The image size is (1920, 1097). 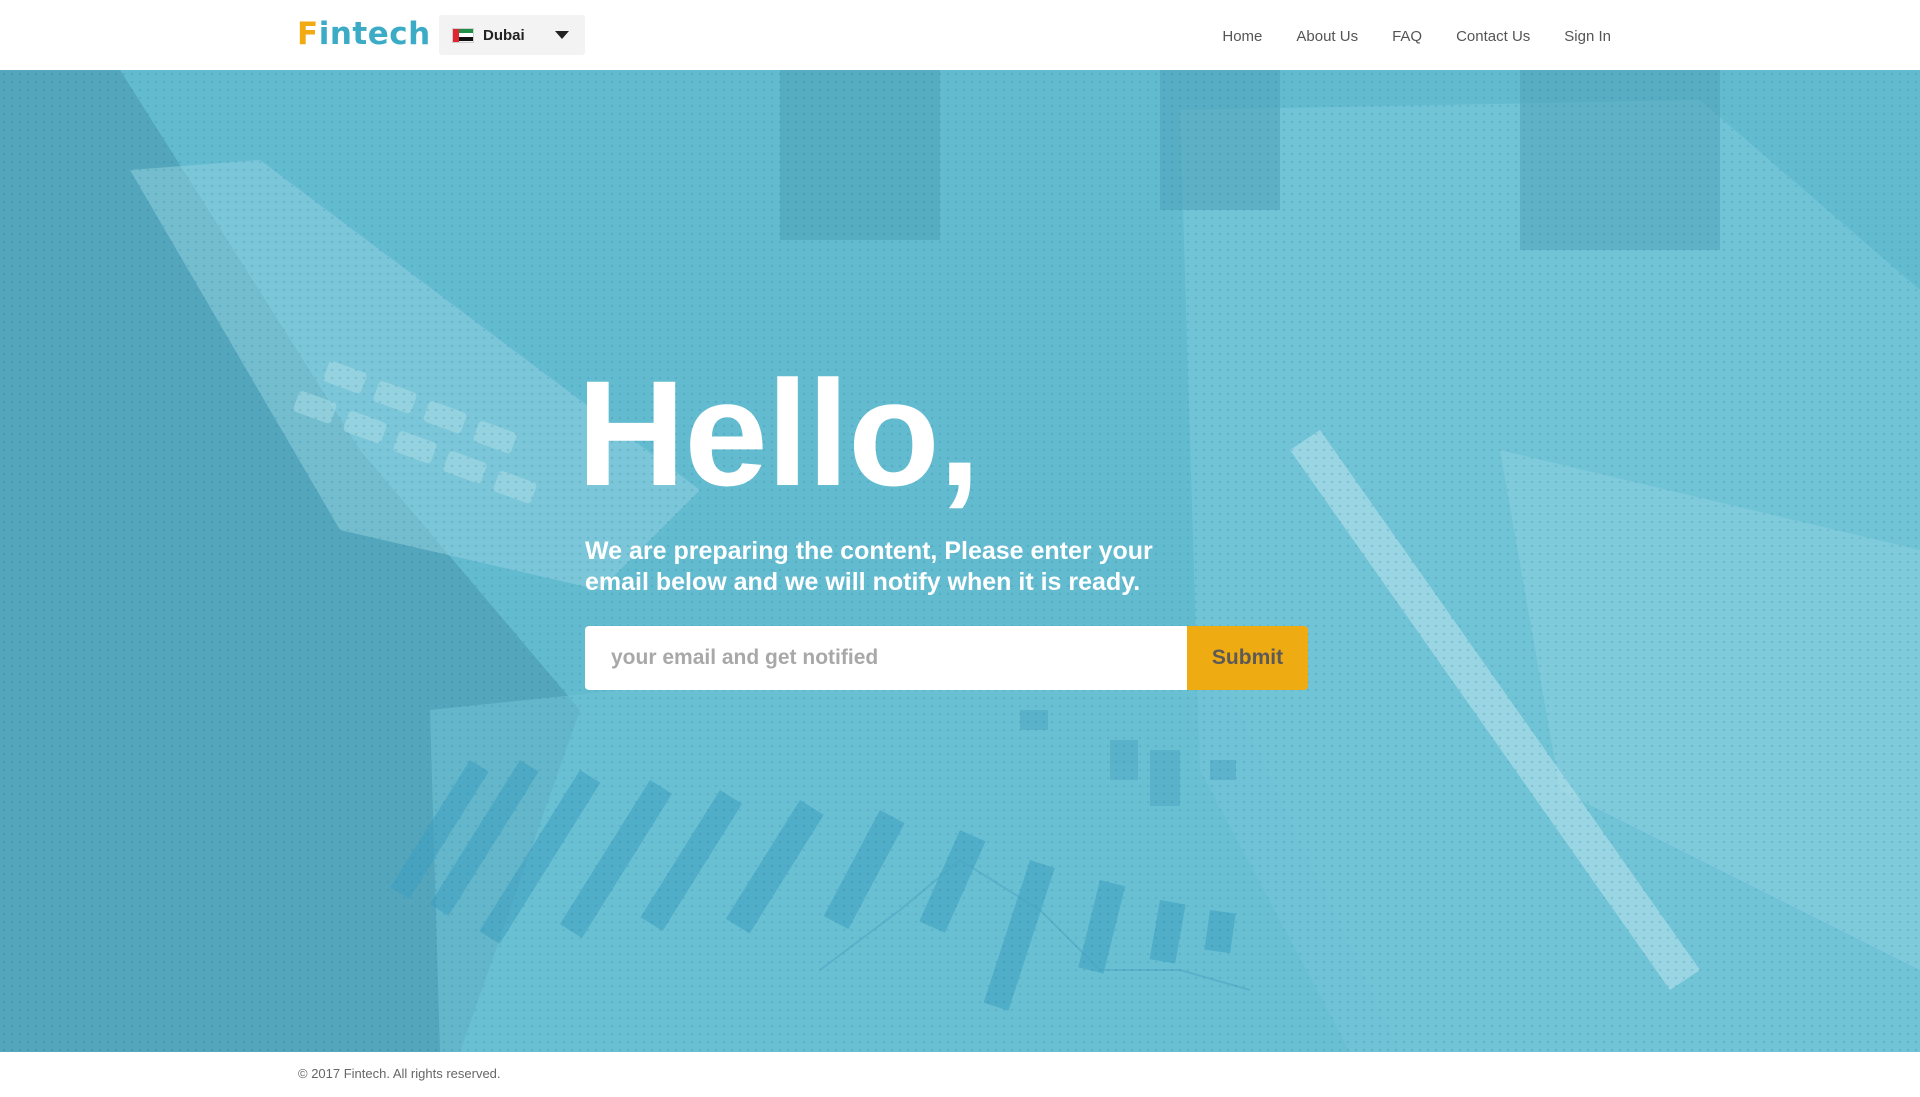 What do you see at coordinates (1493, 36) in the screenshot?
I see `nav-contact-us: Contact Us` at bounding box center [1493, 36].